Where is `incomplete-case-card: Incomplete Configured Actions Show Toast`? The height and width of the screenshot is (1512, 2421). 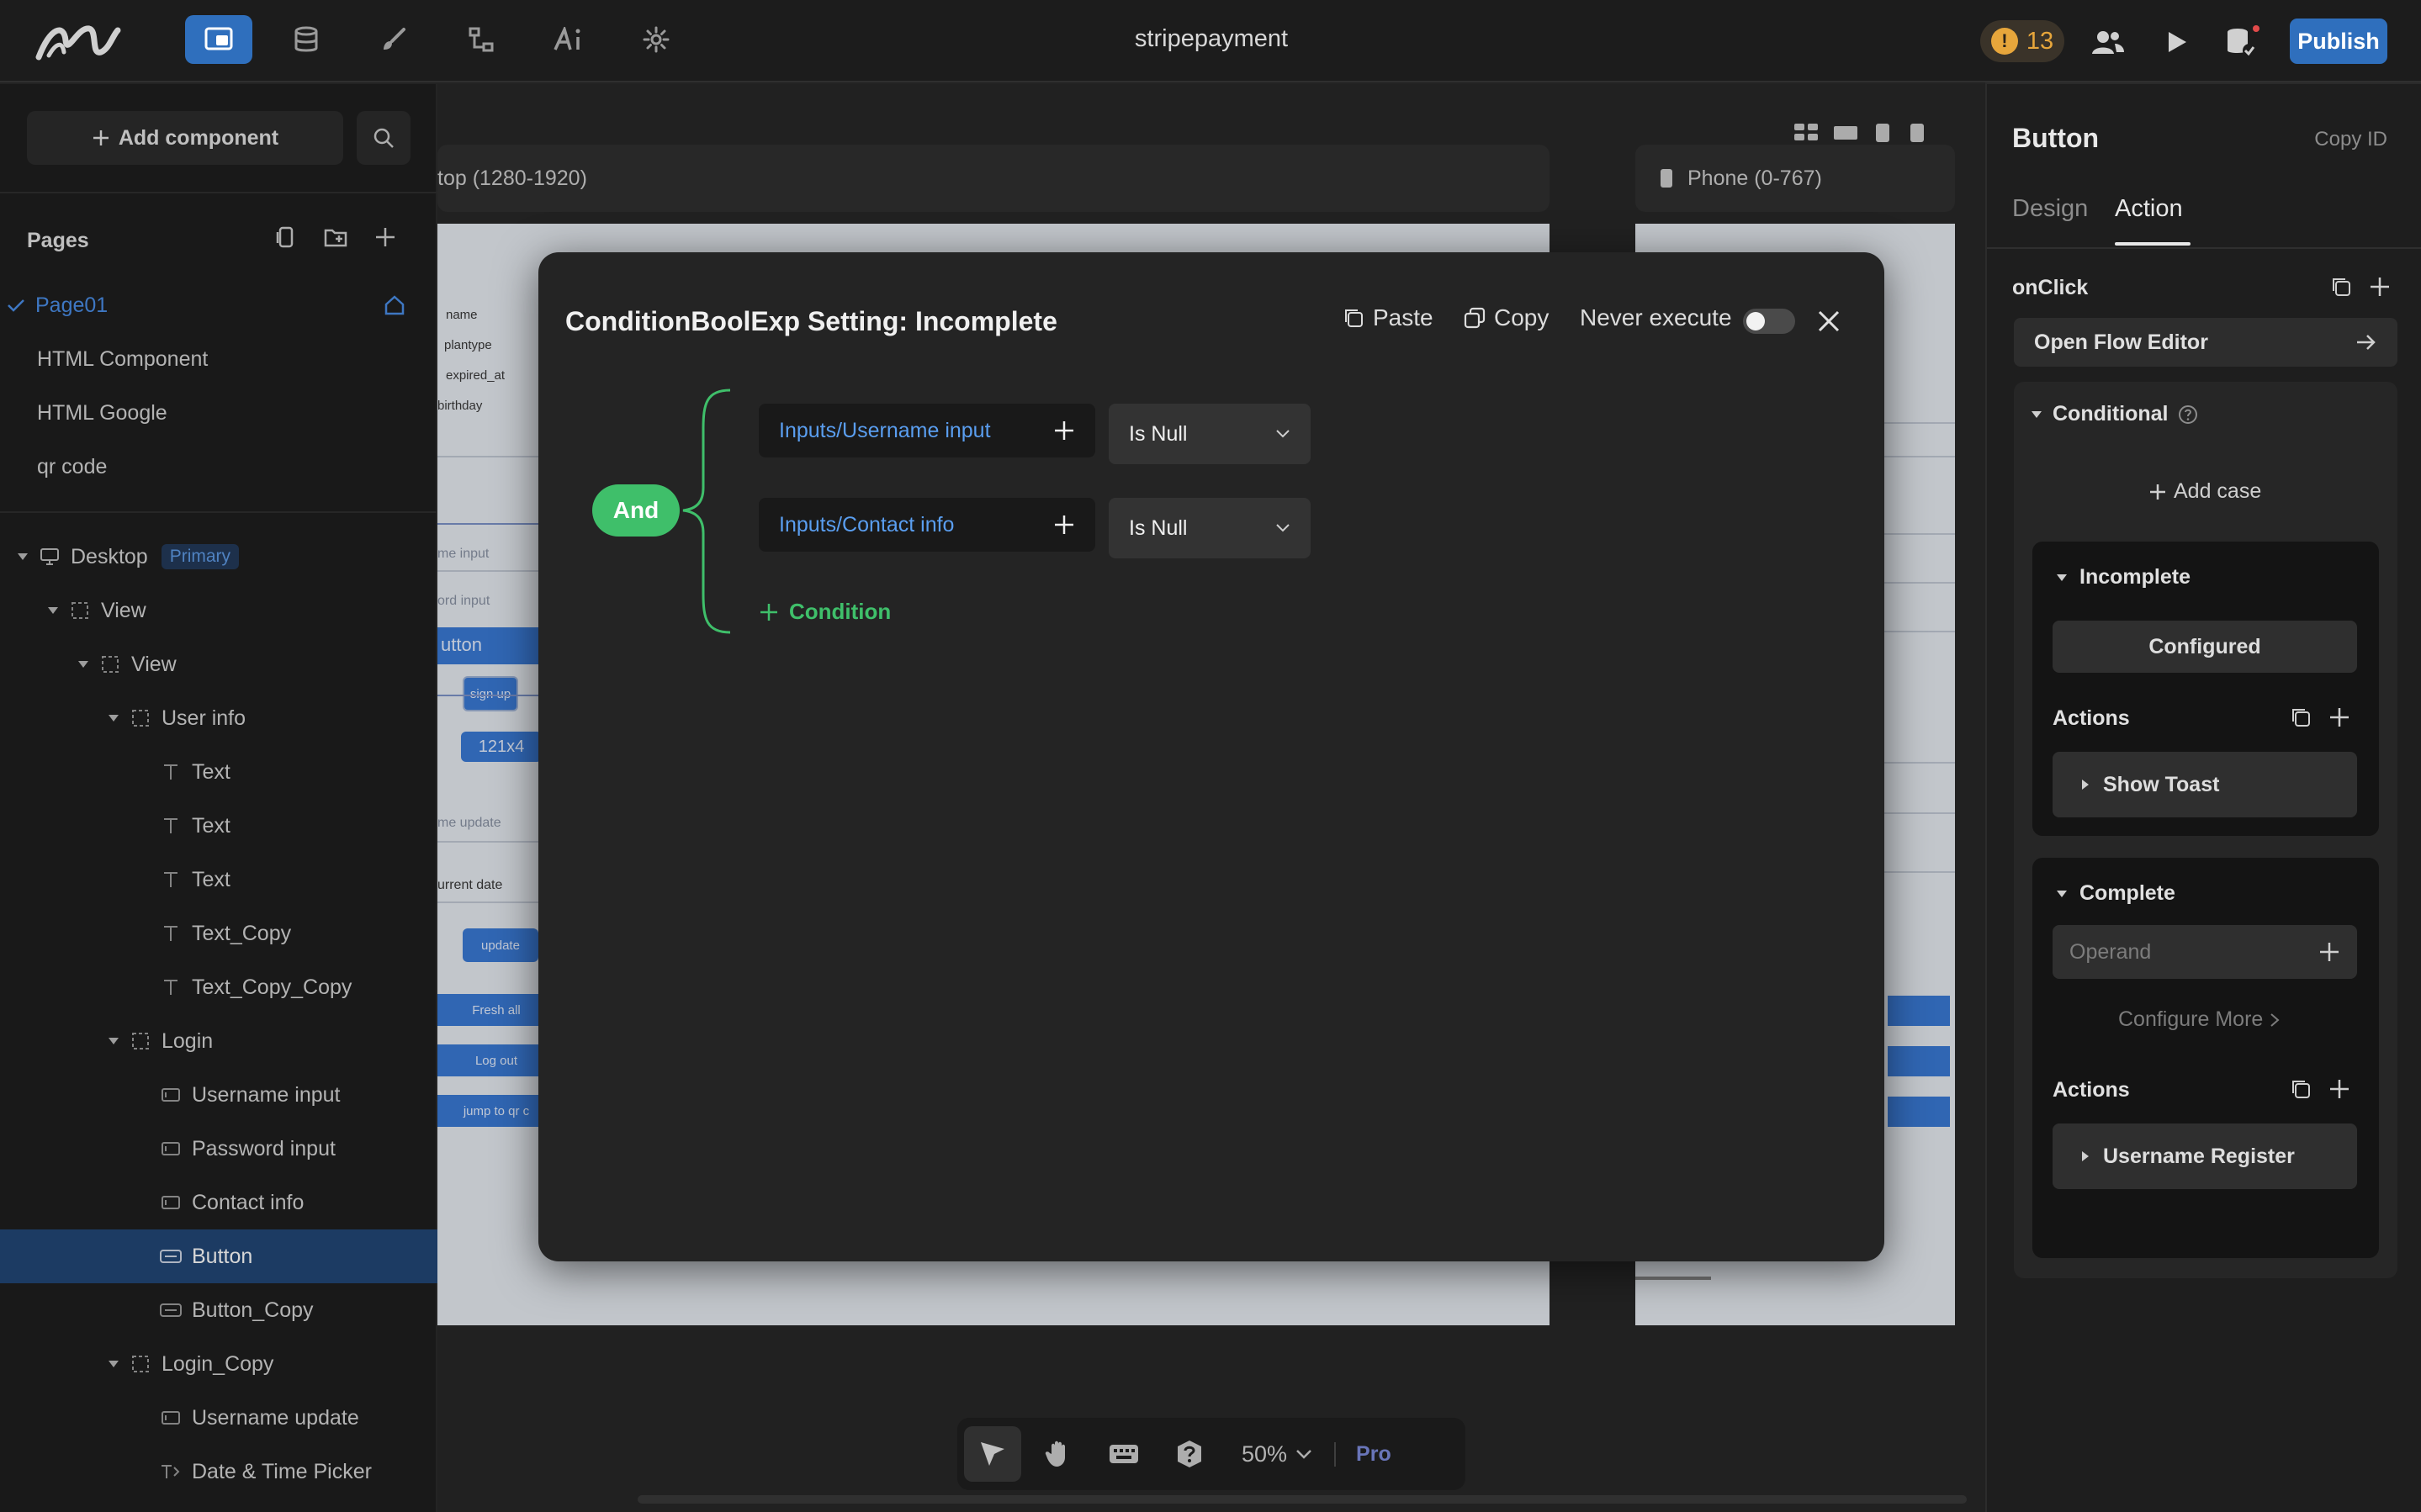
incomplete-case-card: Incomplete Configured Actions Show Toast is located at coordinates (2205, 689).